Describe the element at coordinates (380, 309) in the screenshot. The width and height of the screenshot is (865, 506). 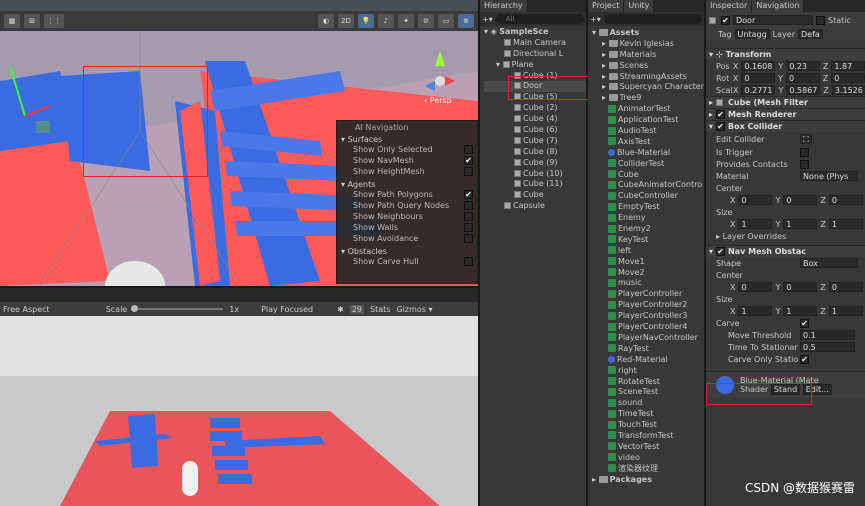
I see `stats-button: Stats` at that location.